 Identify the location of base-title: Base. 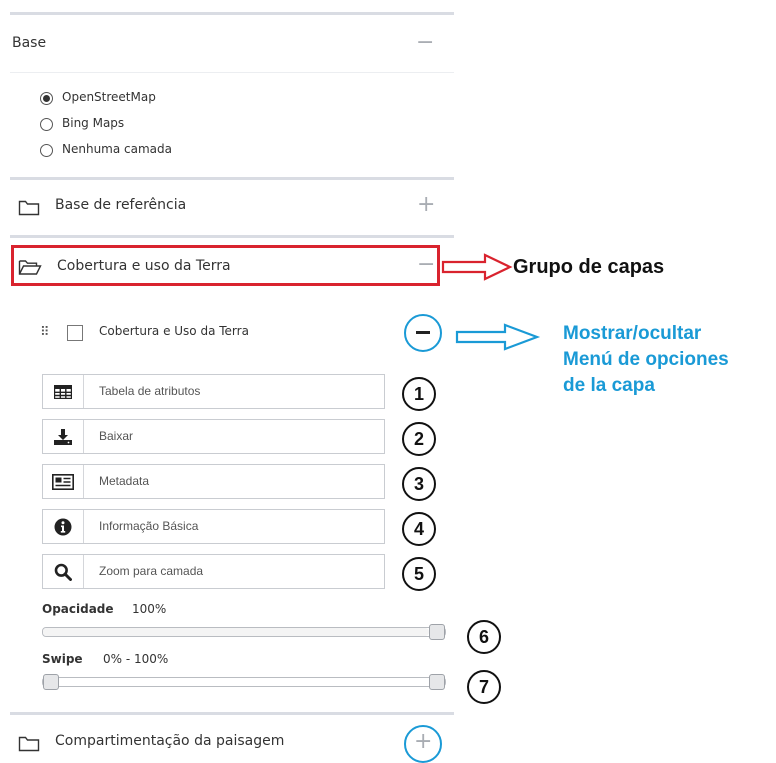
(29, 43).